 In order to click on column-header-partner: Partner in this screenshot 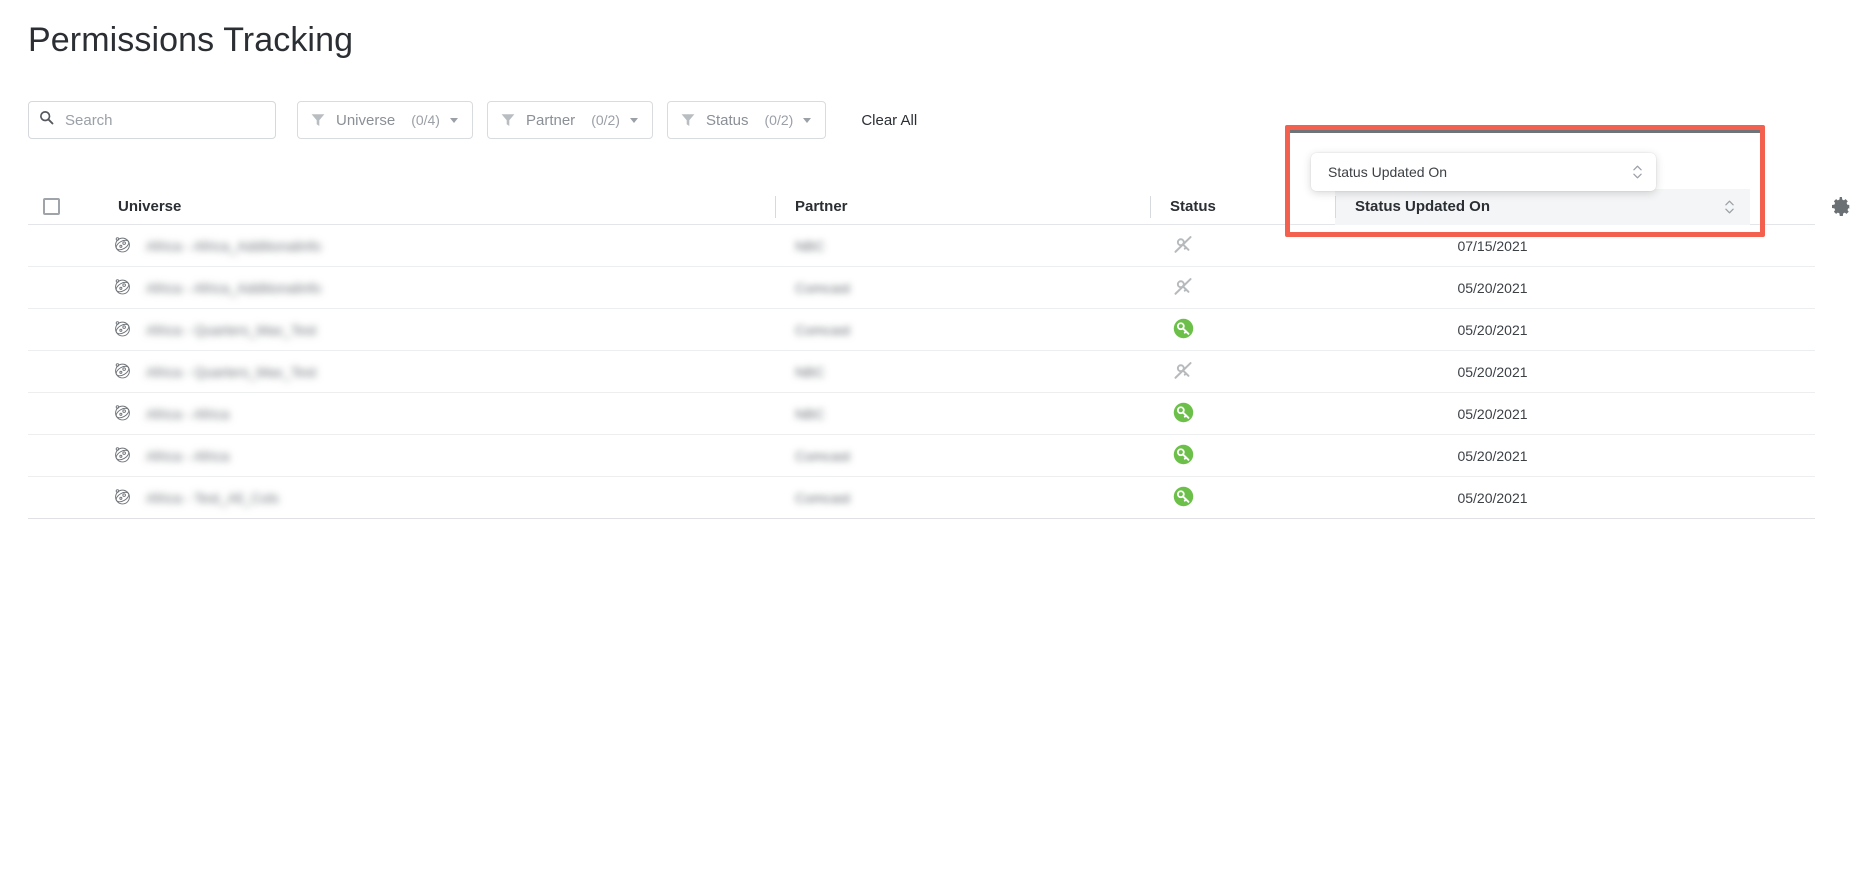, I will do `click(962, 207)`.